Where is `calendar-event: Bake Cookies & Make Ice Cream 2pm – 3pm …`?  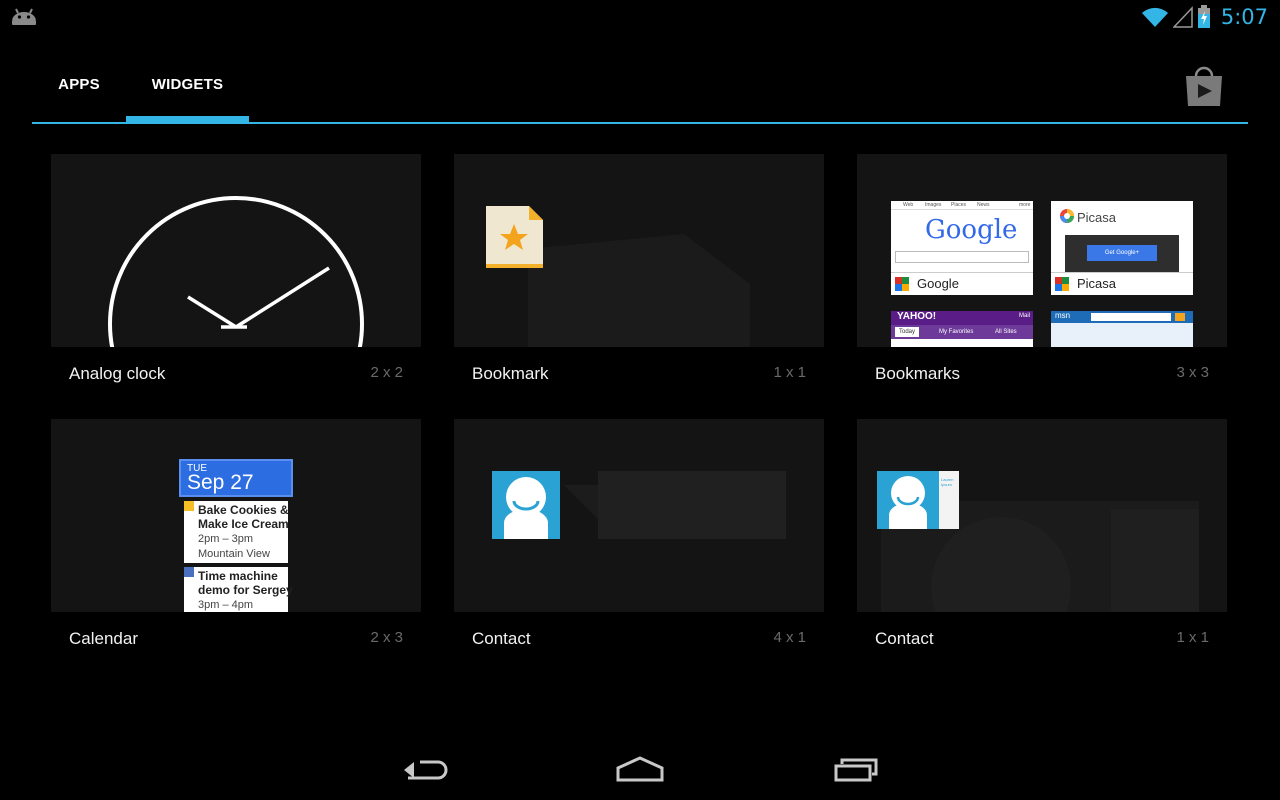
calendar-event: Bake Cookies & Make Ice Cream 2pm – 3pm … is located at coordinates (236, 532).